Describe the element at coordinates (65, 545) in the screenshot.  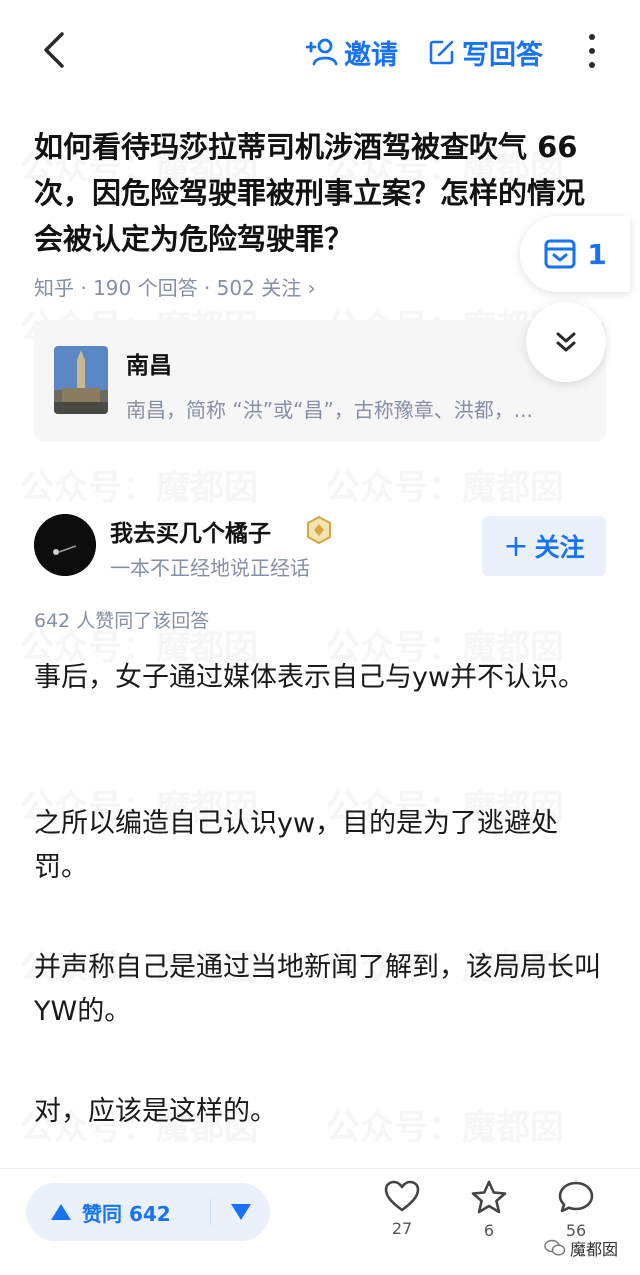
I see `author-avatar` at that location.